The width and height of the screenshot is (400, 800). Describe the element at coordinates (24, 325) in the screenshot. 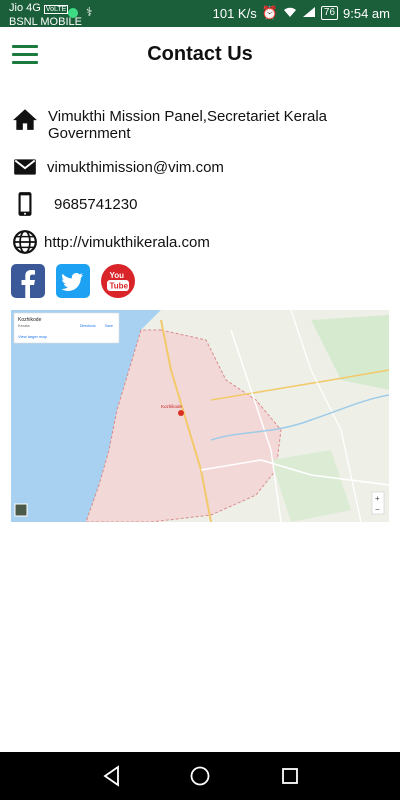

I see `map-place-region: Kerala` at that location.